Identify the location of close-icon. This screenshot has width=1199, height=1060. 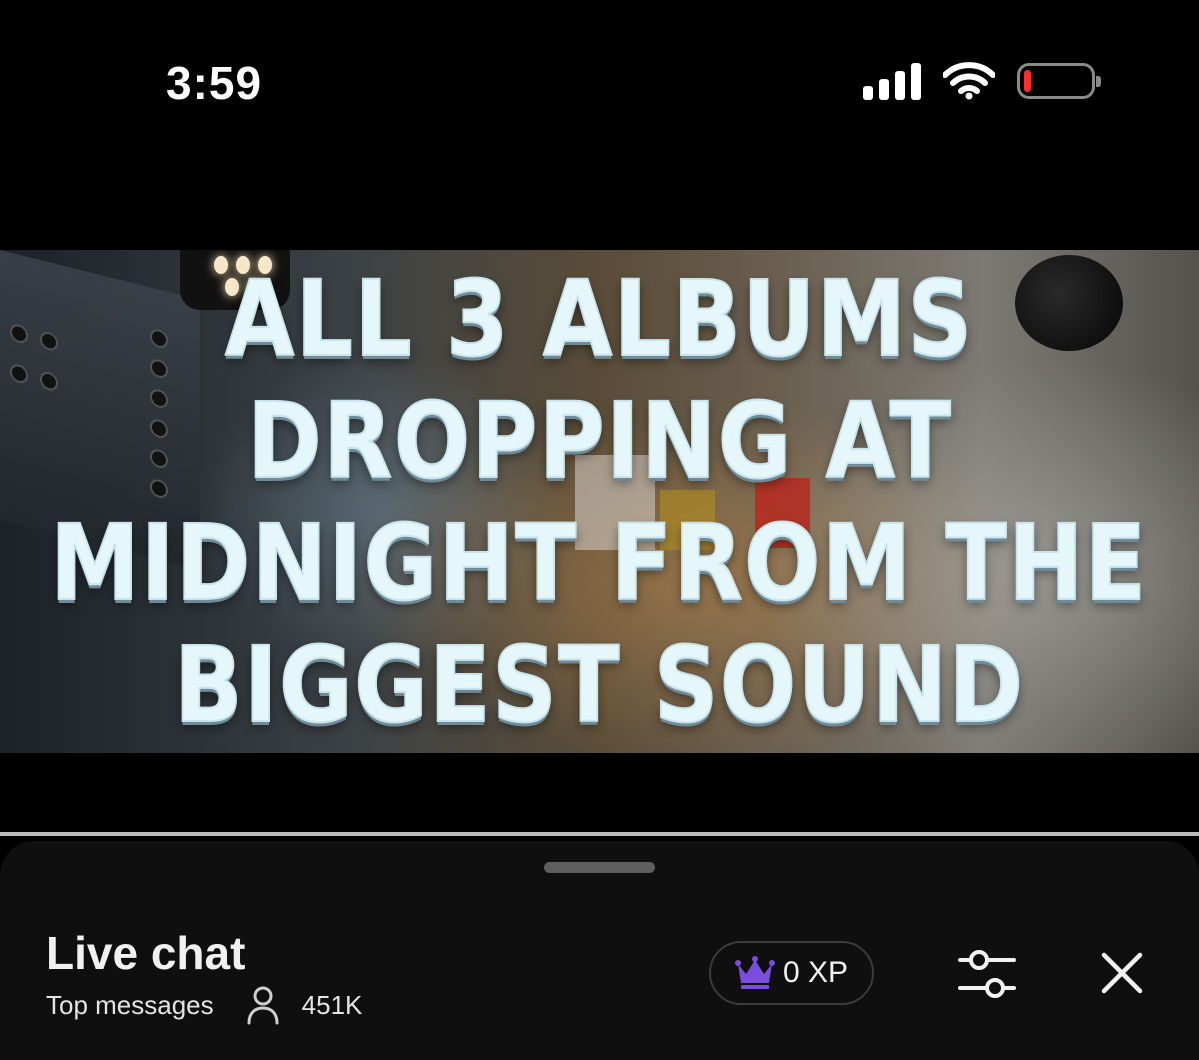
(1122, 973).